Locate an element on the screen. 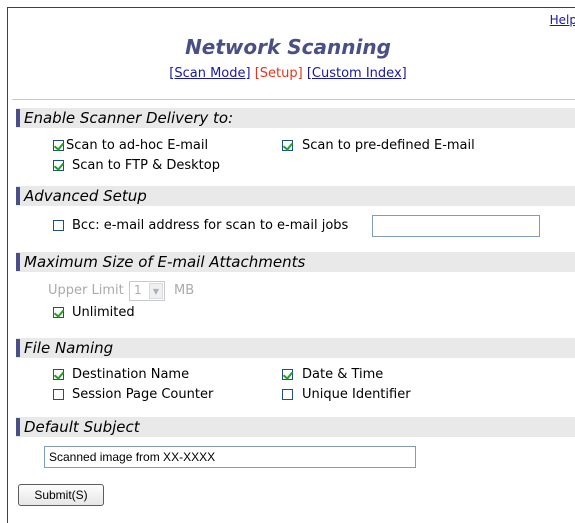 The image size is (575, 523). section-title: Advanced Setup is located at coordinates (85, 196).